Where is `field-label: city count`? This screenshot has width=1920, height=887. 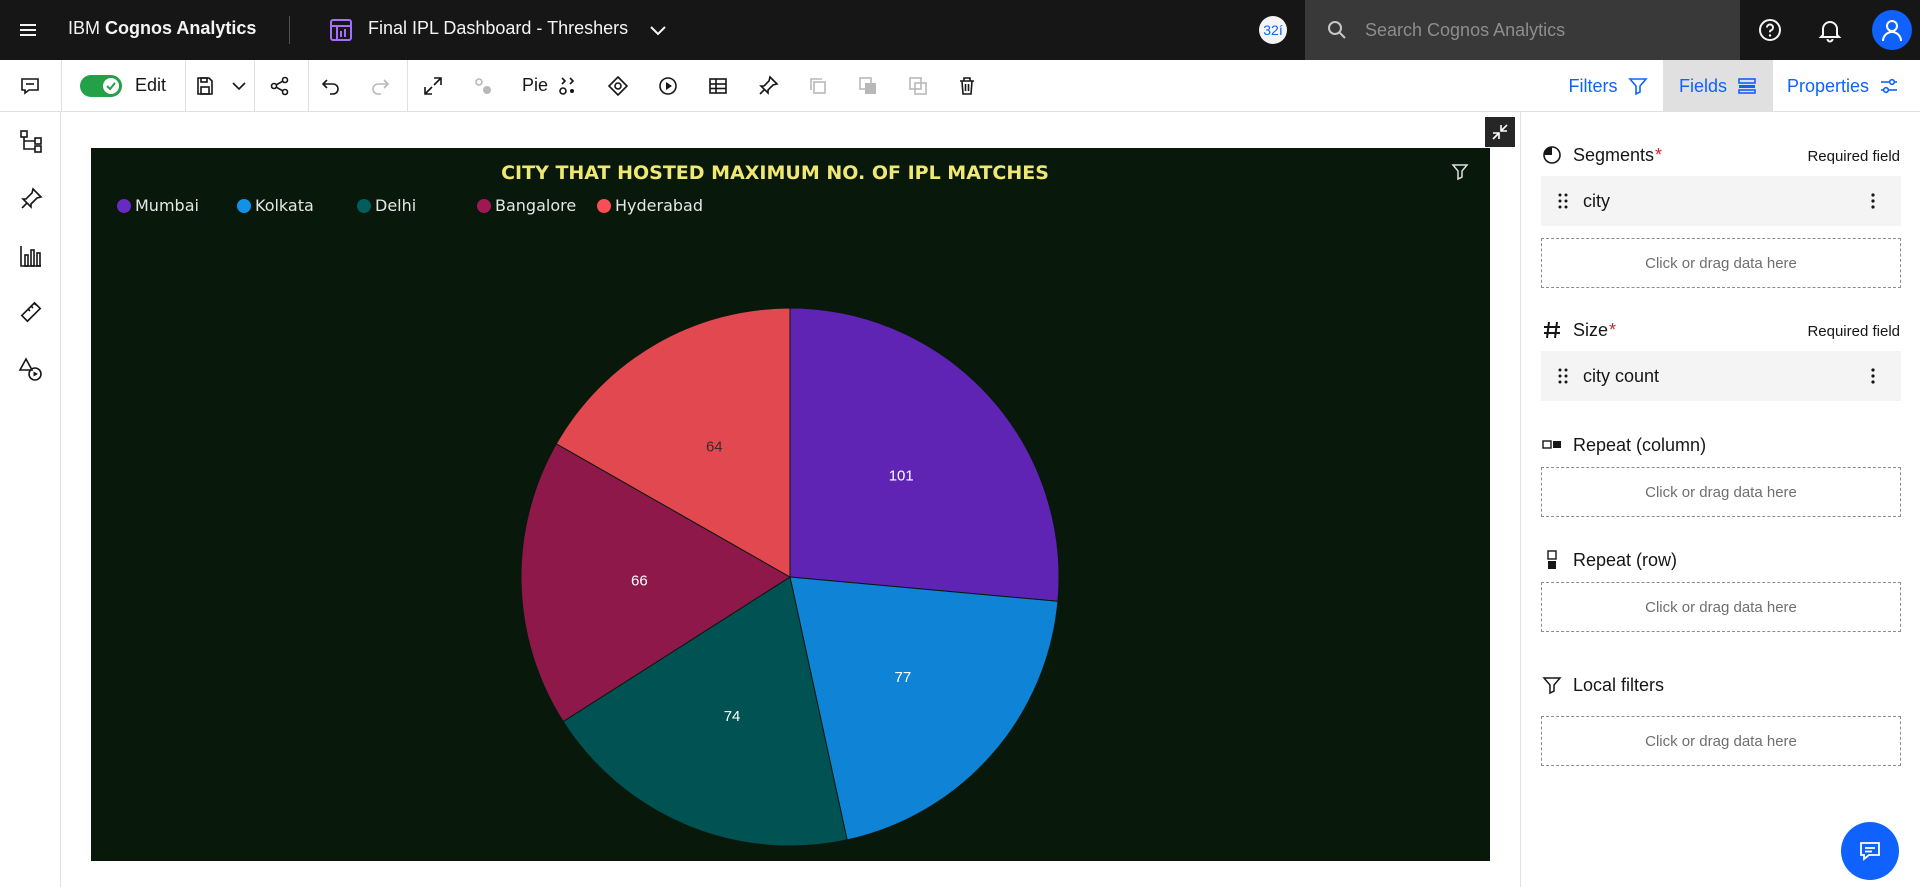
field-label: city count is located at coordinates (1621, 375).